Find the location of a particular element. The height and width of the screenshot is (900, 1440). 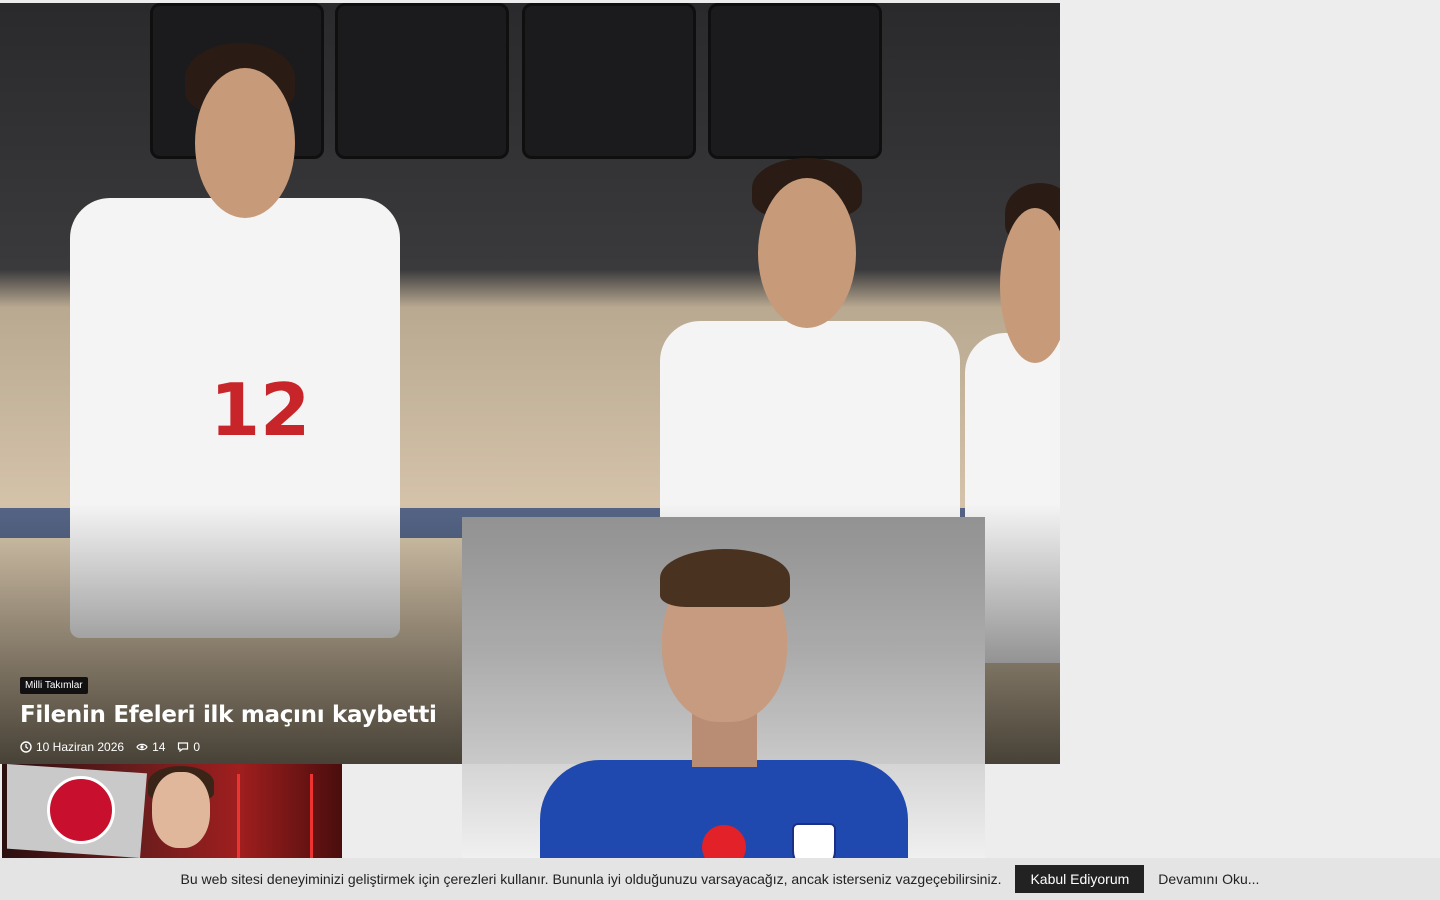

eye-icon is located at coordinates (142, 747).